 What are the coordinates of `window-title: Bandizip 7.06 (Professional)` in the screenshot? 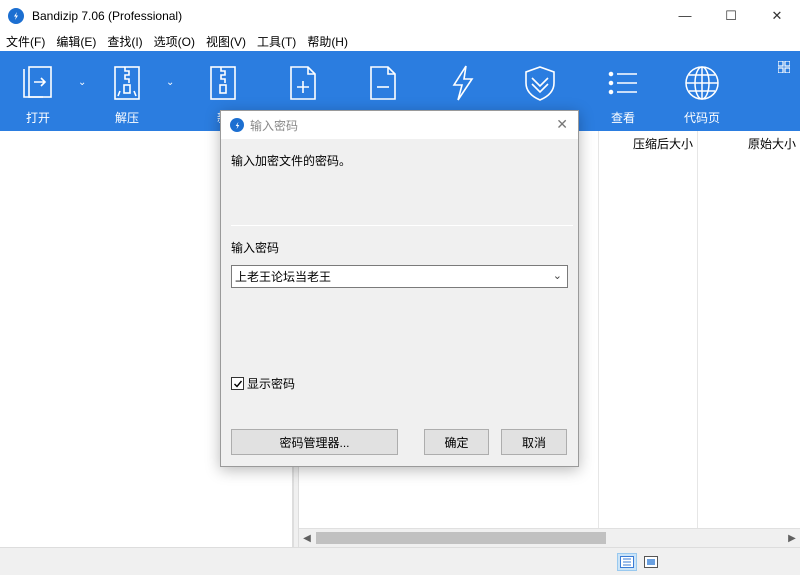 It's located at (107, 15).